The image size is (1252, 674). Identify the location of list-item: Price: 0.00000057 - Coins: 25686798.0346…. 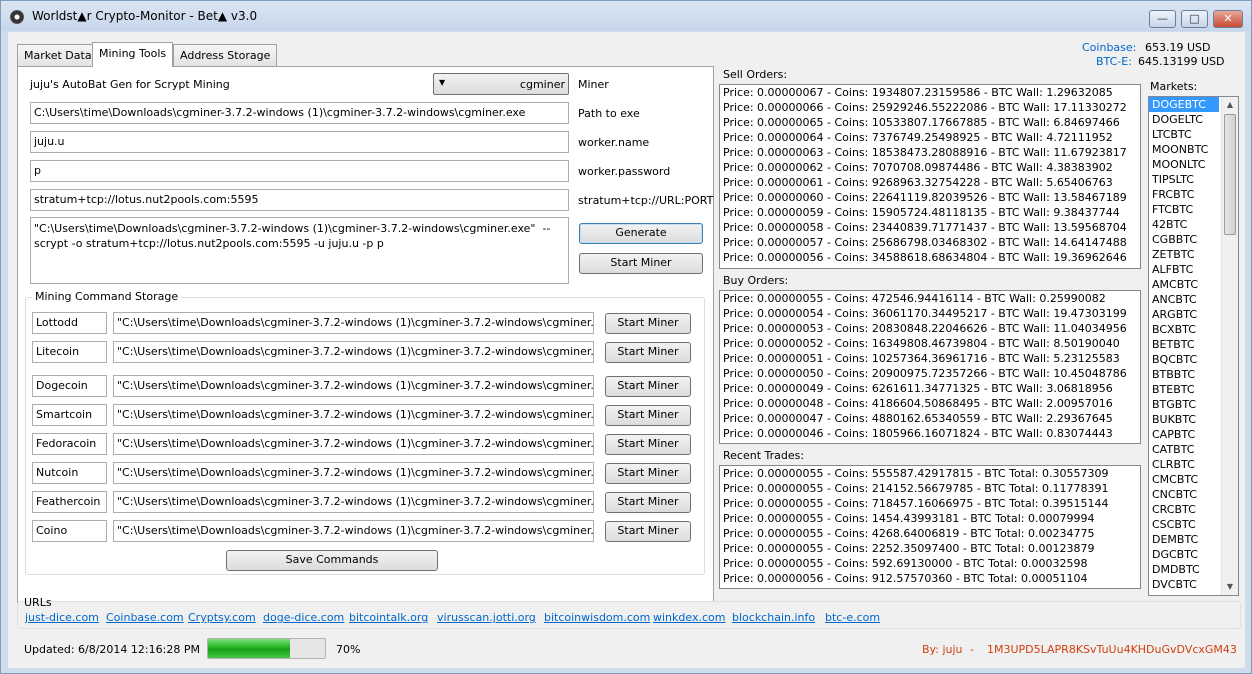
(930, 242).